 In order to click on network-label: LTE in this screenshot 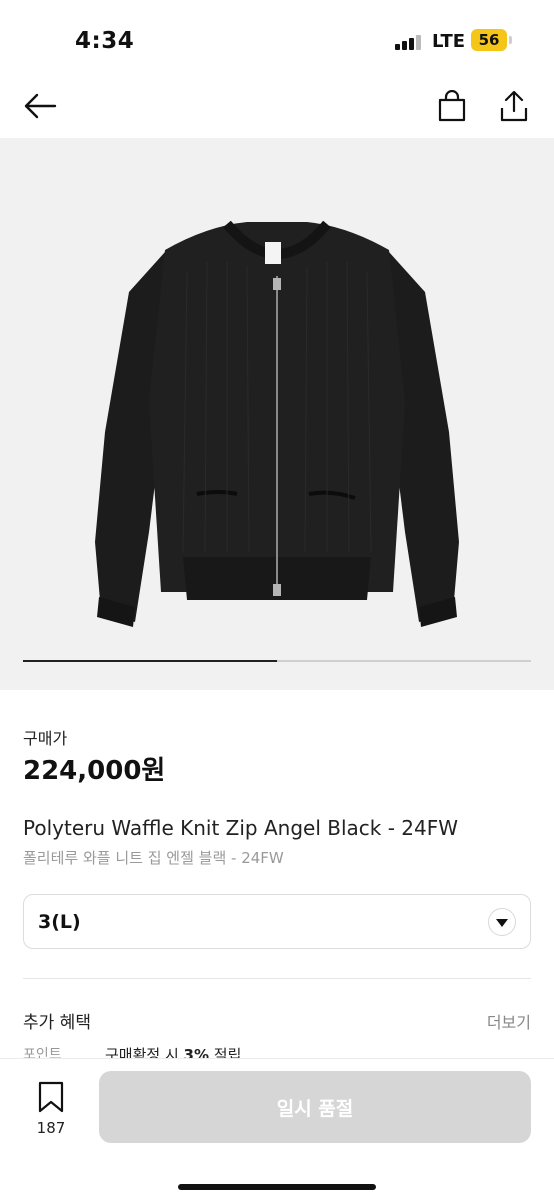, I will do `click(449, 41)`.